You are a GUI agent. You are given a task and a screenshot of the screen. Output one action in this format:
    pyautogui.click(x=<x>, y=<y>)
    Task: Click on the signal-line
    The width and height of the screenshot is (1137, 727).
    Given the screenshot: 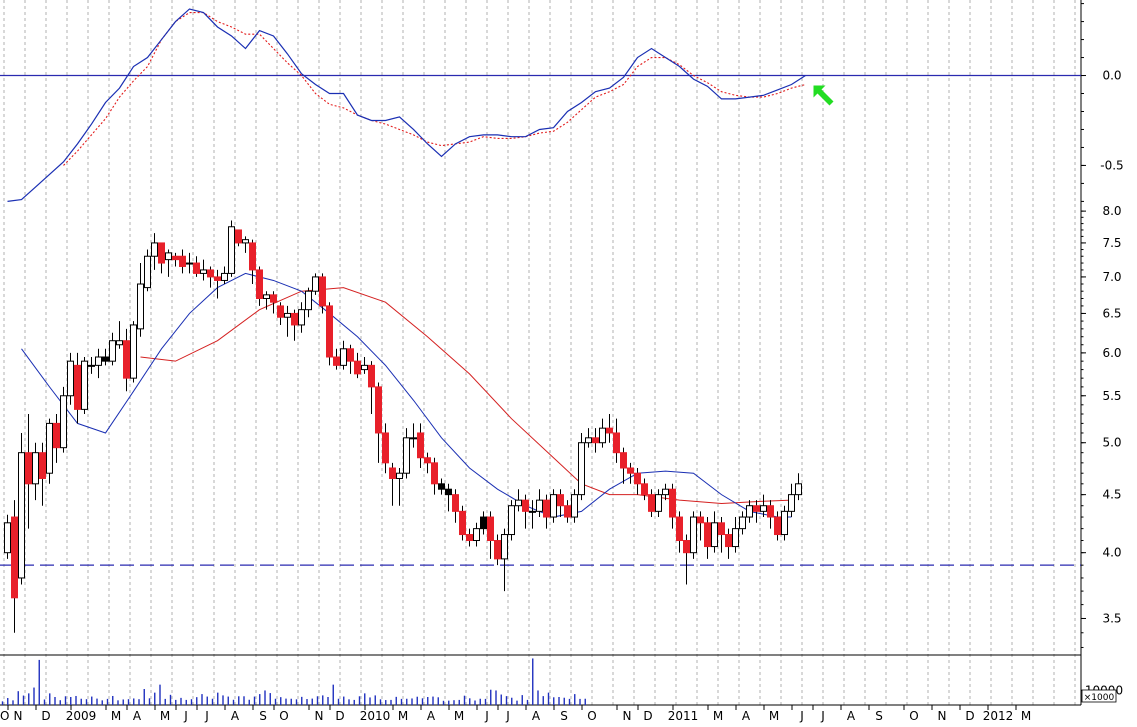 What is the action you would take?
    pyautogui.click(x=434, y=89)
    